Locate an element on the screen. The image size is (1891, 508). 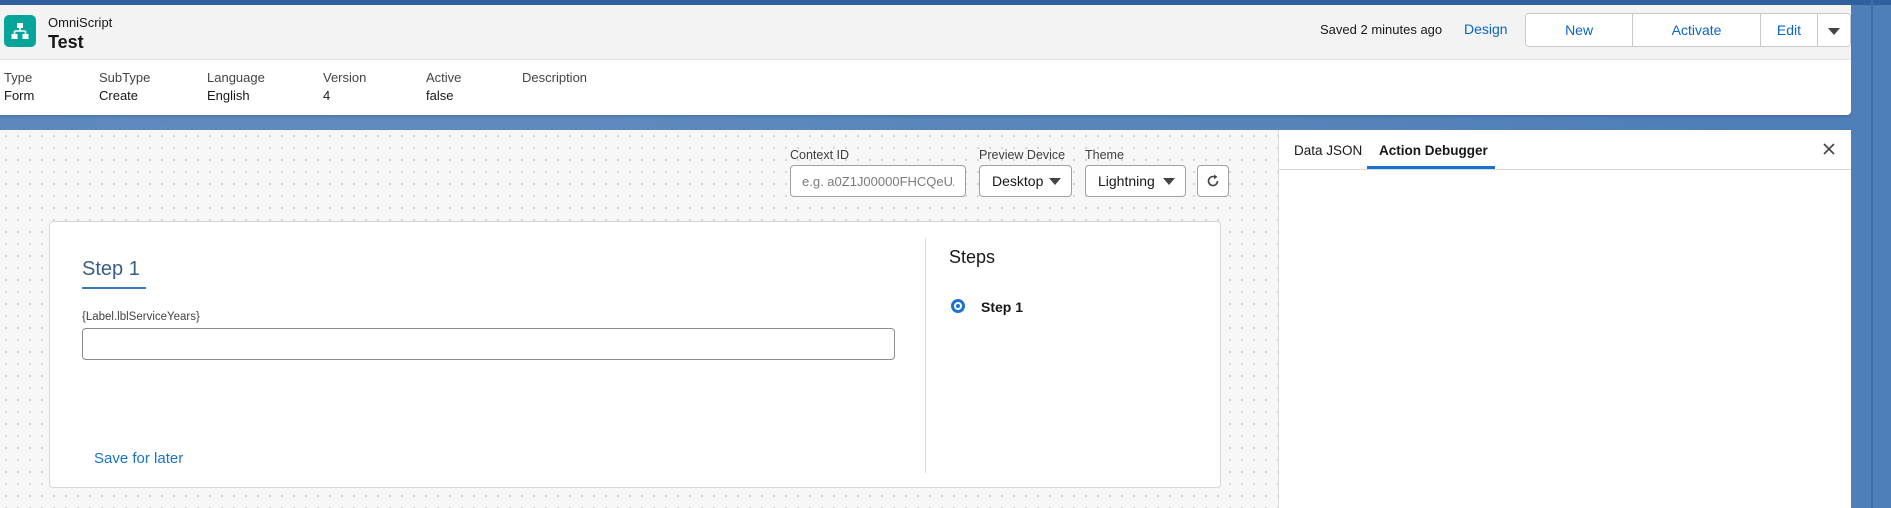
preview-device-label: Preview Device is located at coordinates (1022, 155).